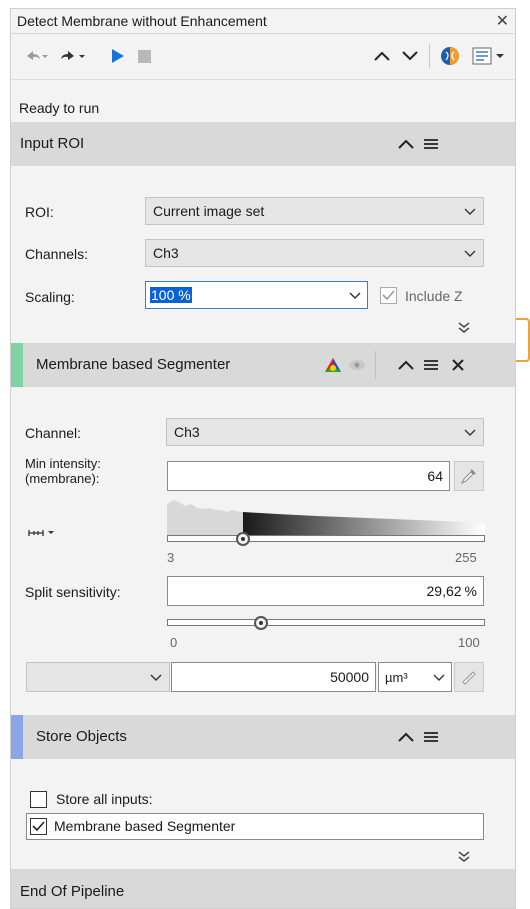 Image resolution: width=530 pixels, height=909 pixels. Describe the element at coordinates (243, 539) in the screenshot. I see `intensity-slider-thumb` at that location.